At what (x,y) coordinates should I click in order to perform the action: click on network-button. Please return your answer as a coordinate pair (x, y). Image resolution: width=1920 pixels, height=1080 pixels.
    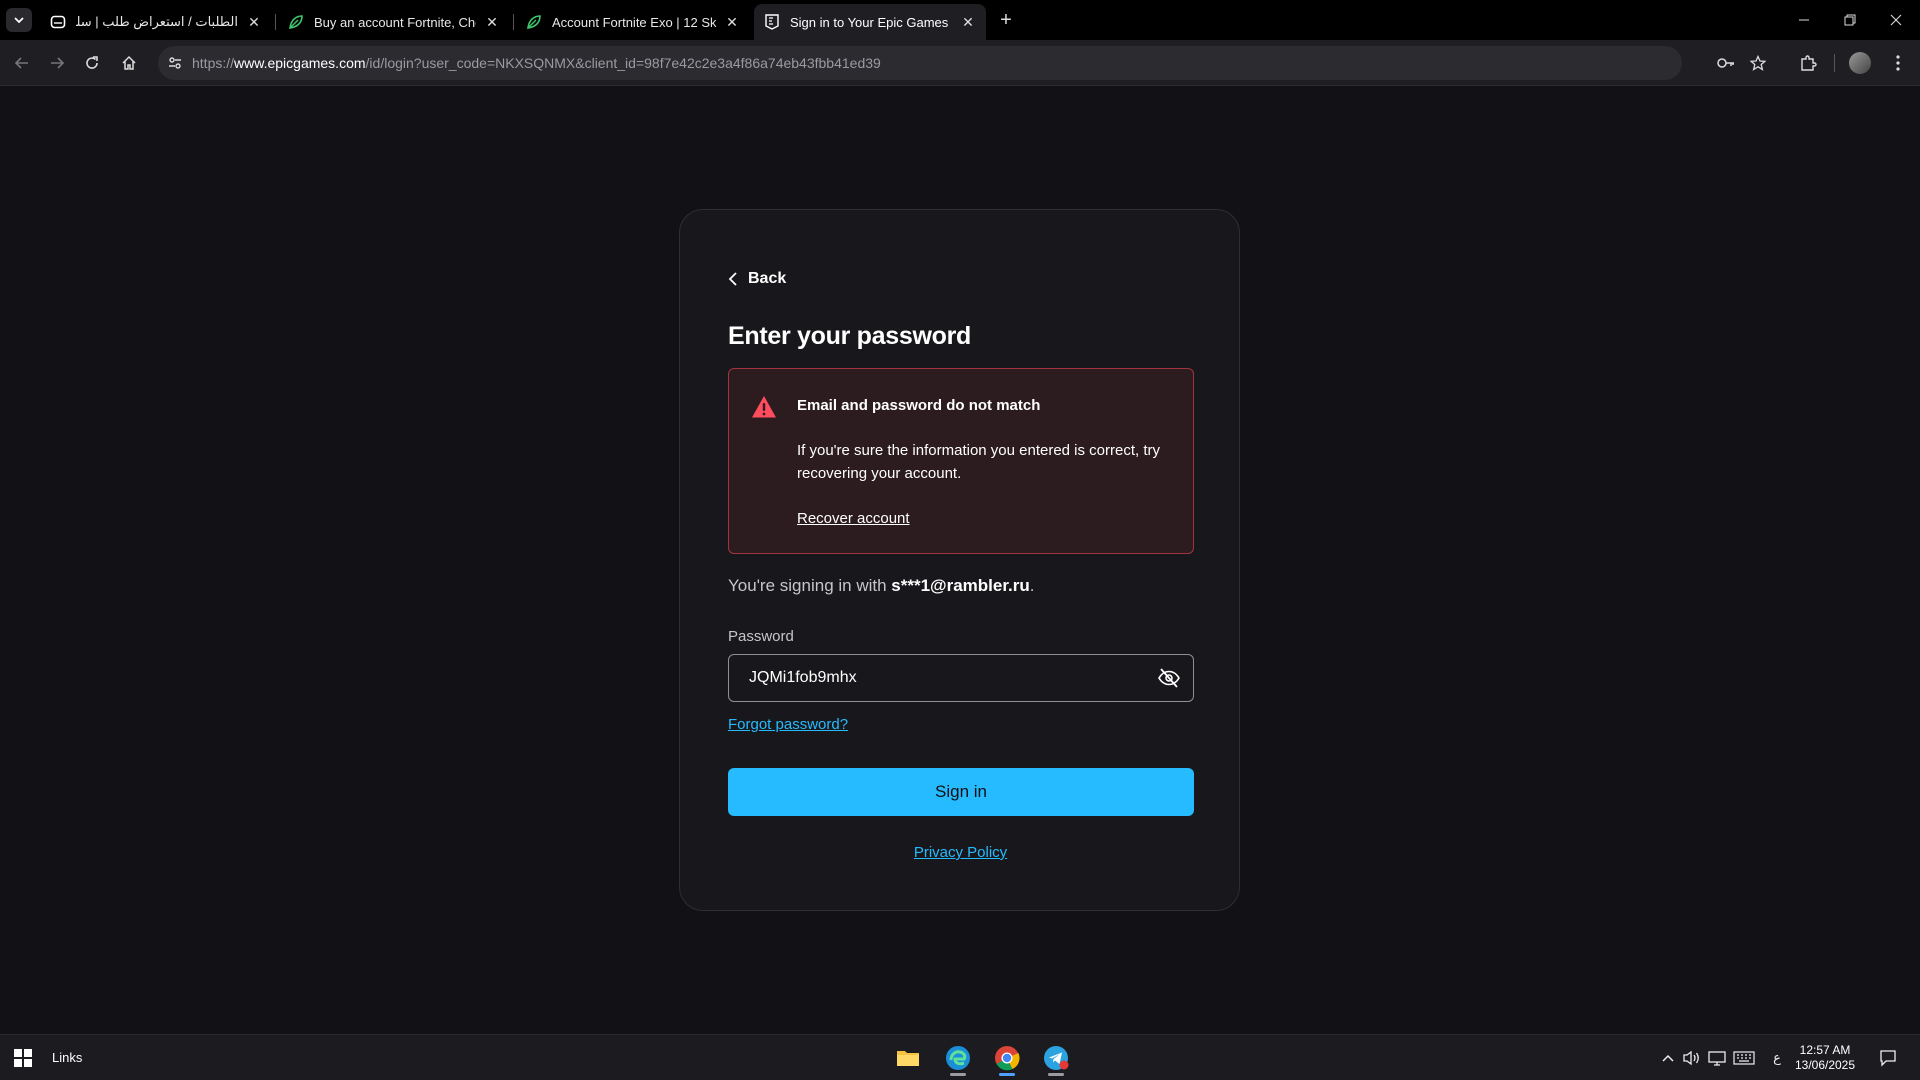
    Looking at the image, I should click on (1717, 1058).